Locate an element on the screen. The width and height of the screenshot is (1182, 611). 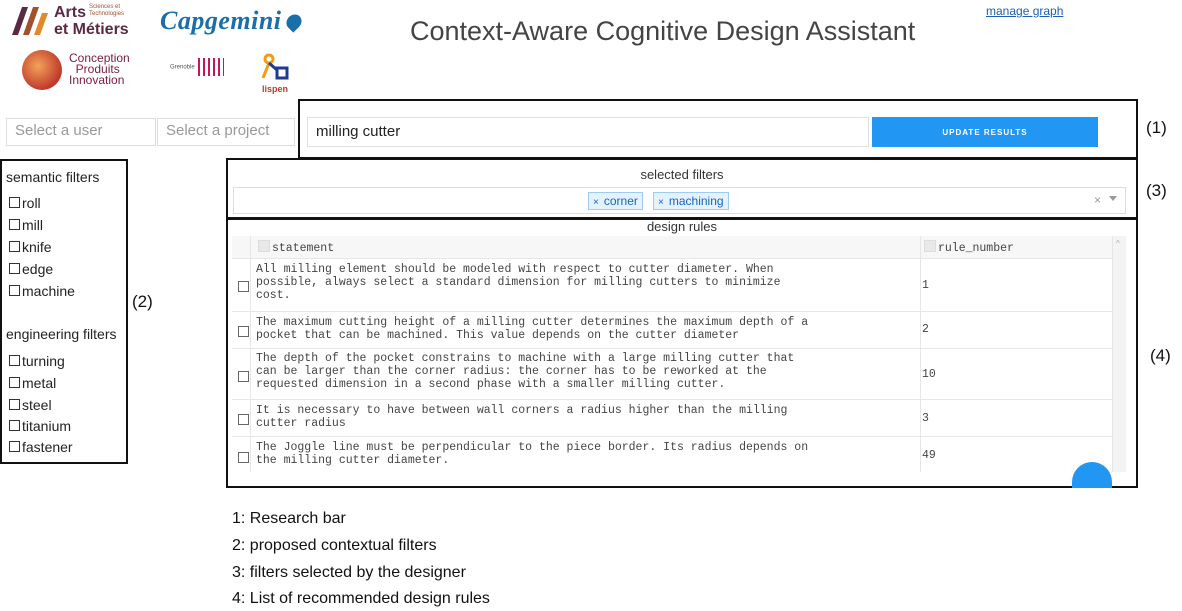
legend-item-4: 4: List of recommended design rules is located at coordinates (361, 598).